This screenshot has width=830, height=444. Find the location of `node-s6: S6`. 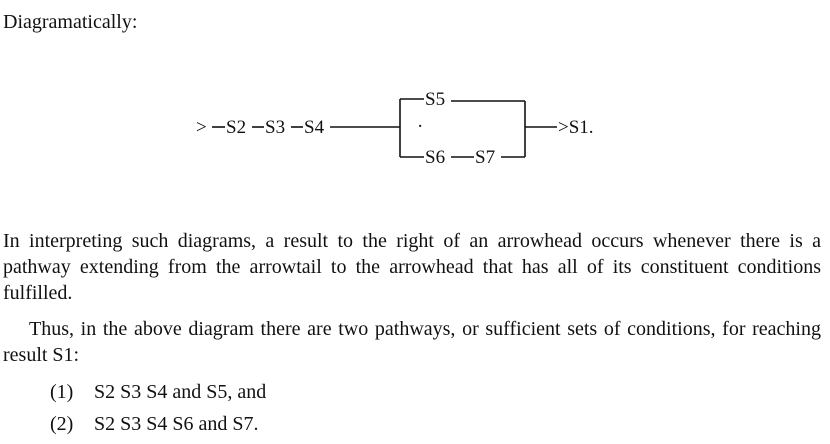

node-s6: S6 is located at coordinates (435, 157).